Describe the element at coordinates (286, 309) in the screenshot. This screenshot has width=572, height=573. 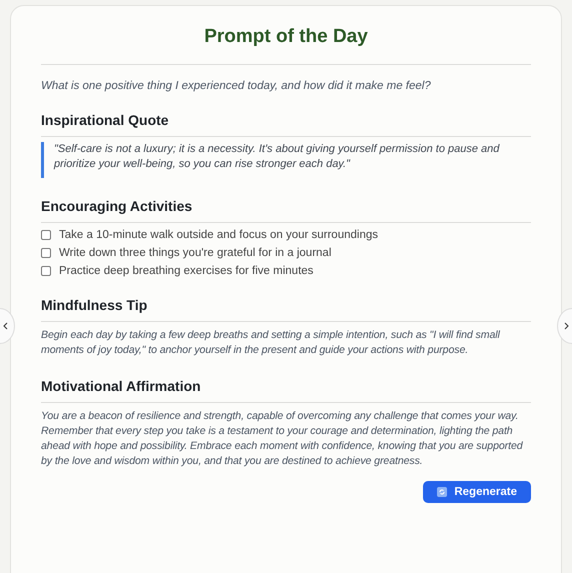
I see `section-heading: Mindfulness Tip` at that location.